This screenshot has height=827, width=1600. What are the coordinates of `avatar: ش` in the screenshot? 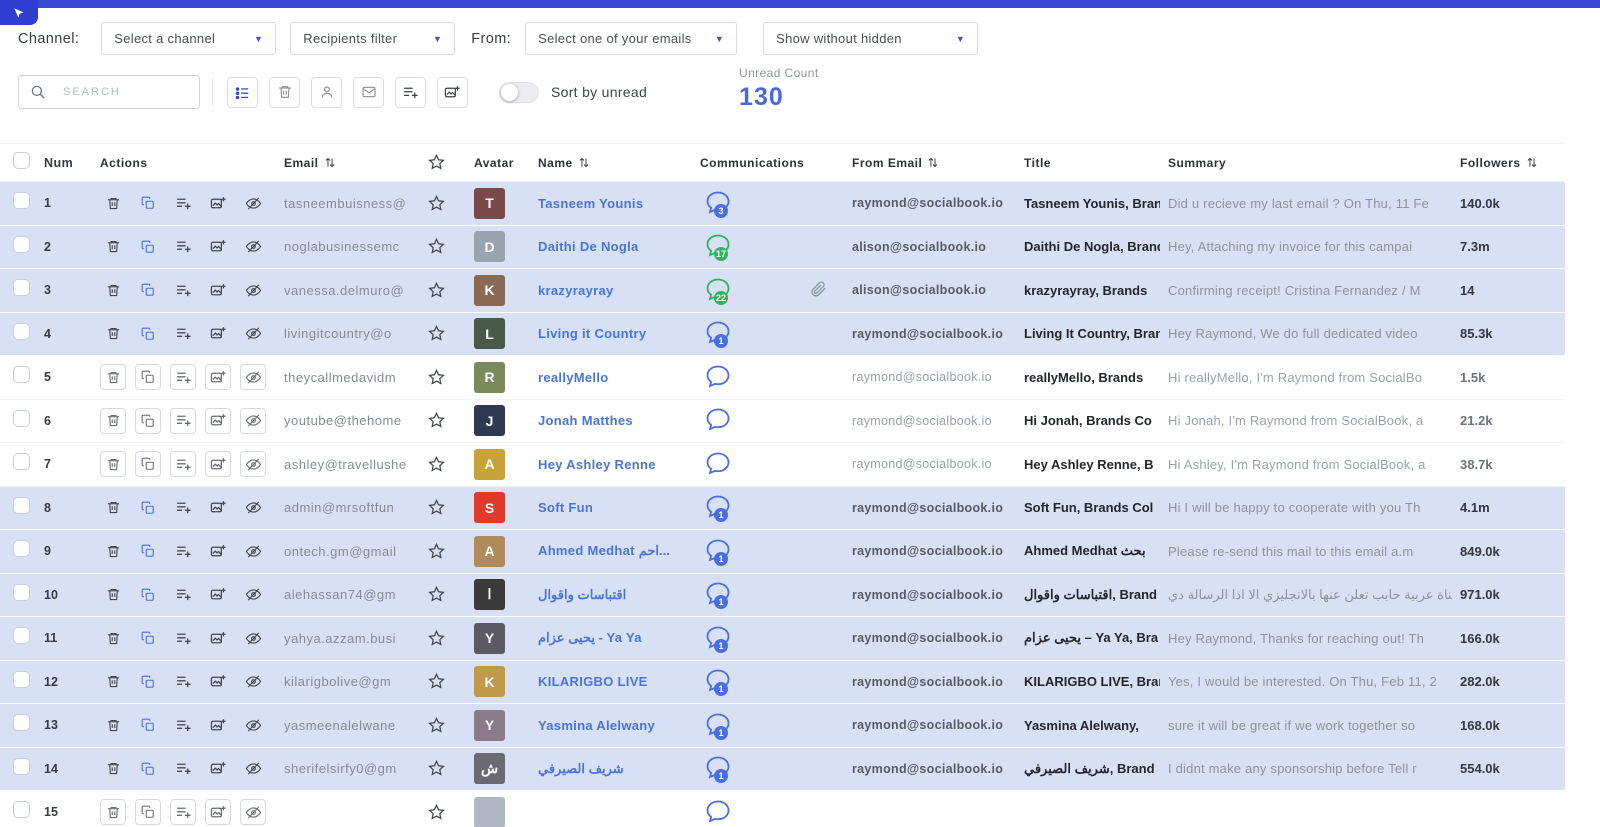 It's located at (489, 769).